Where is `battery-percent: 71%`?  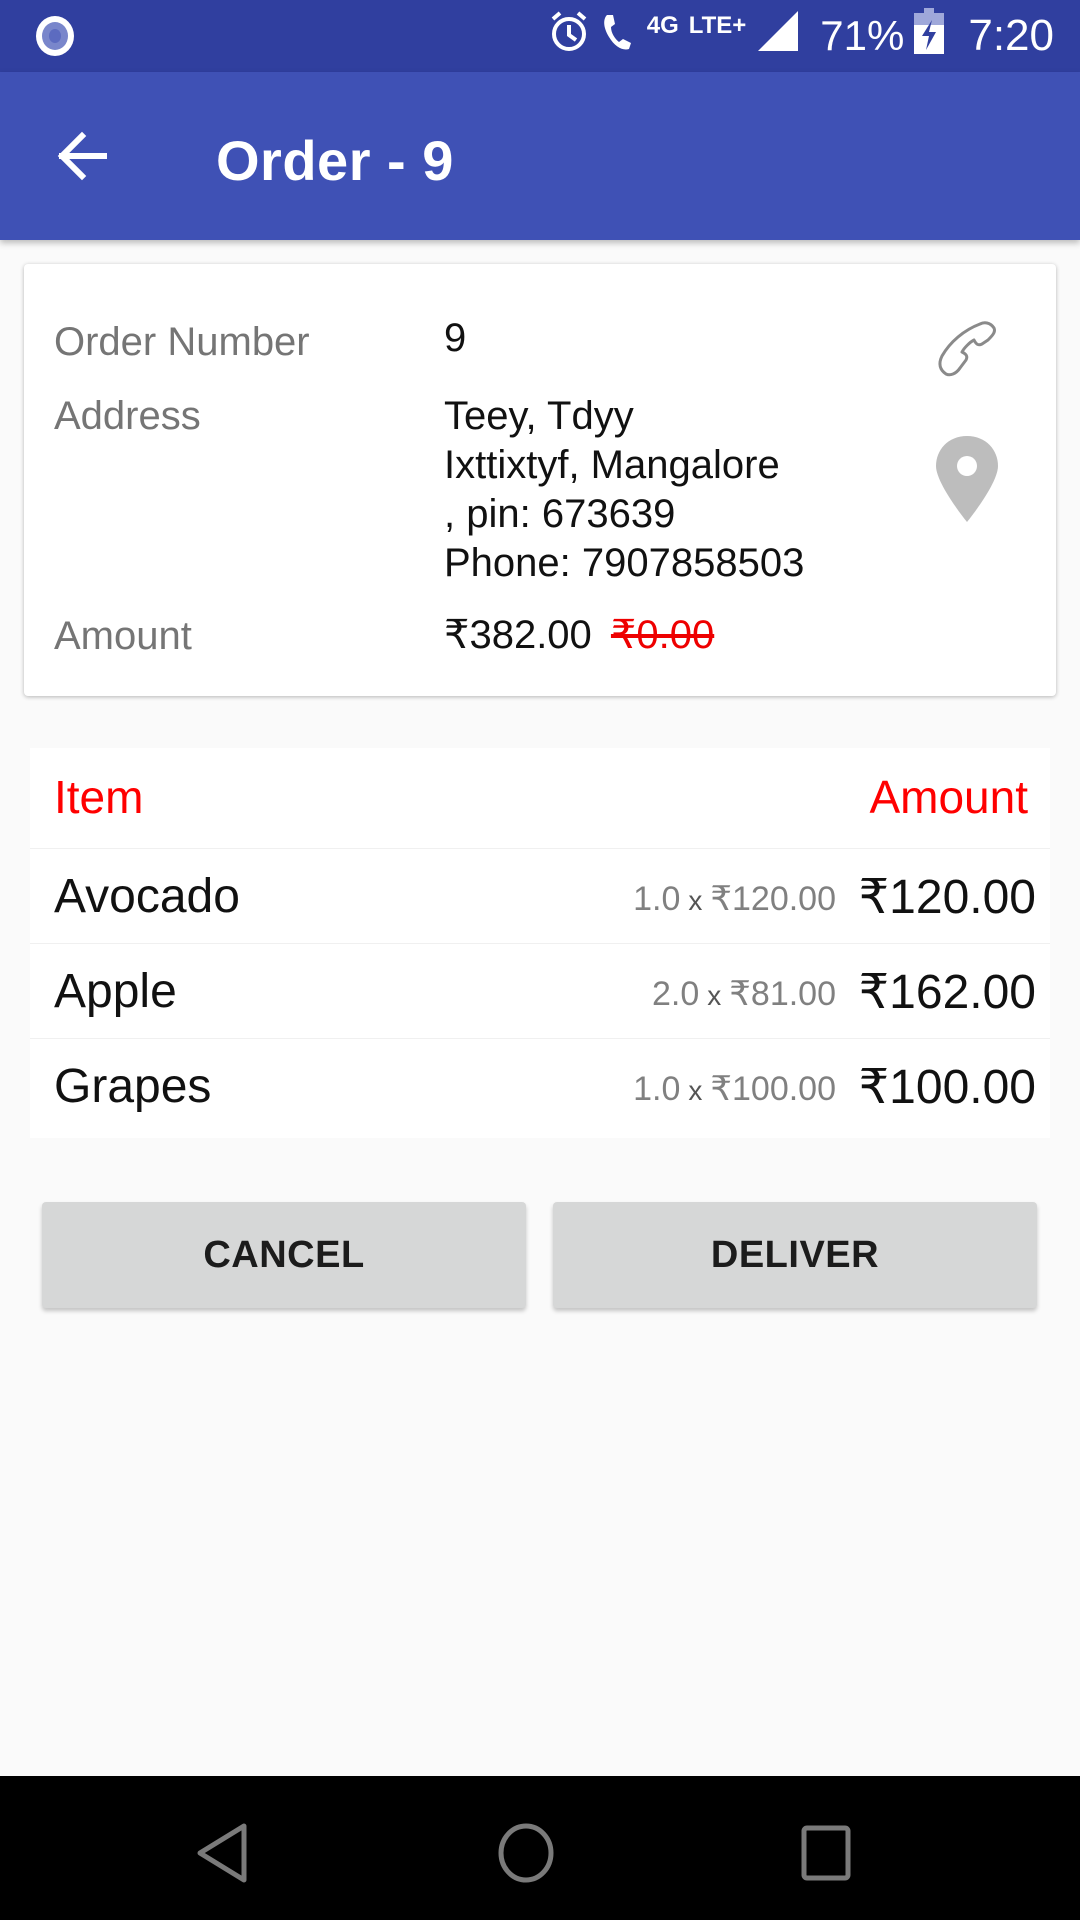 battery-percent: 71% is located at coordinates (862, 35).